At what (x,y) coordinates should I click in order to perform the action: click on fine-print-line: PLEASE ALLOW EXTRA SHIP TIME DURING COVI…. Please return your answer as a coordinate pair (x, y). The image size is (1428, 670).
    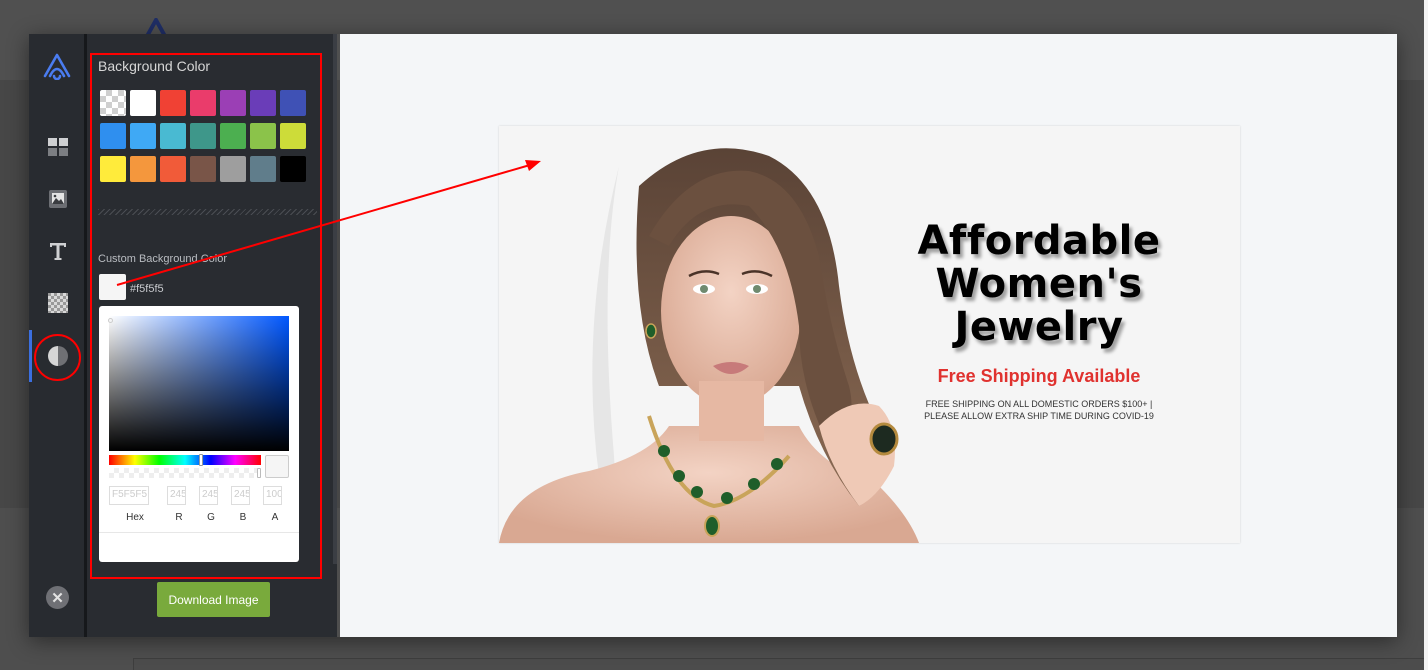
    Looking at the image, I should click on (1039, 416).